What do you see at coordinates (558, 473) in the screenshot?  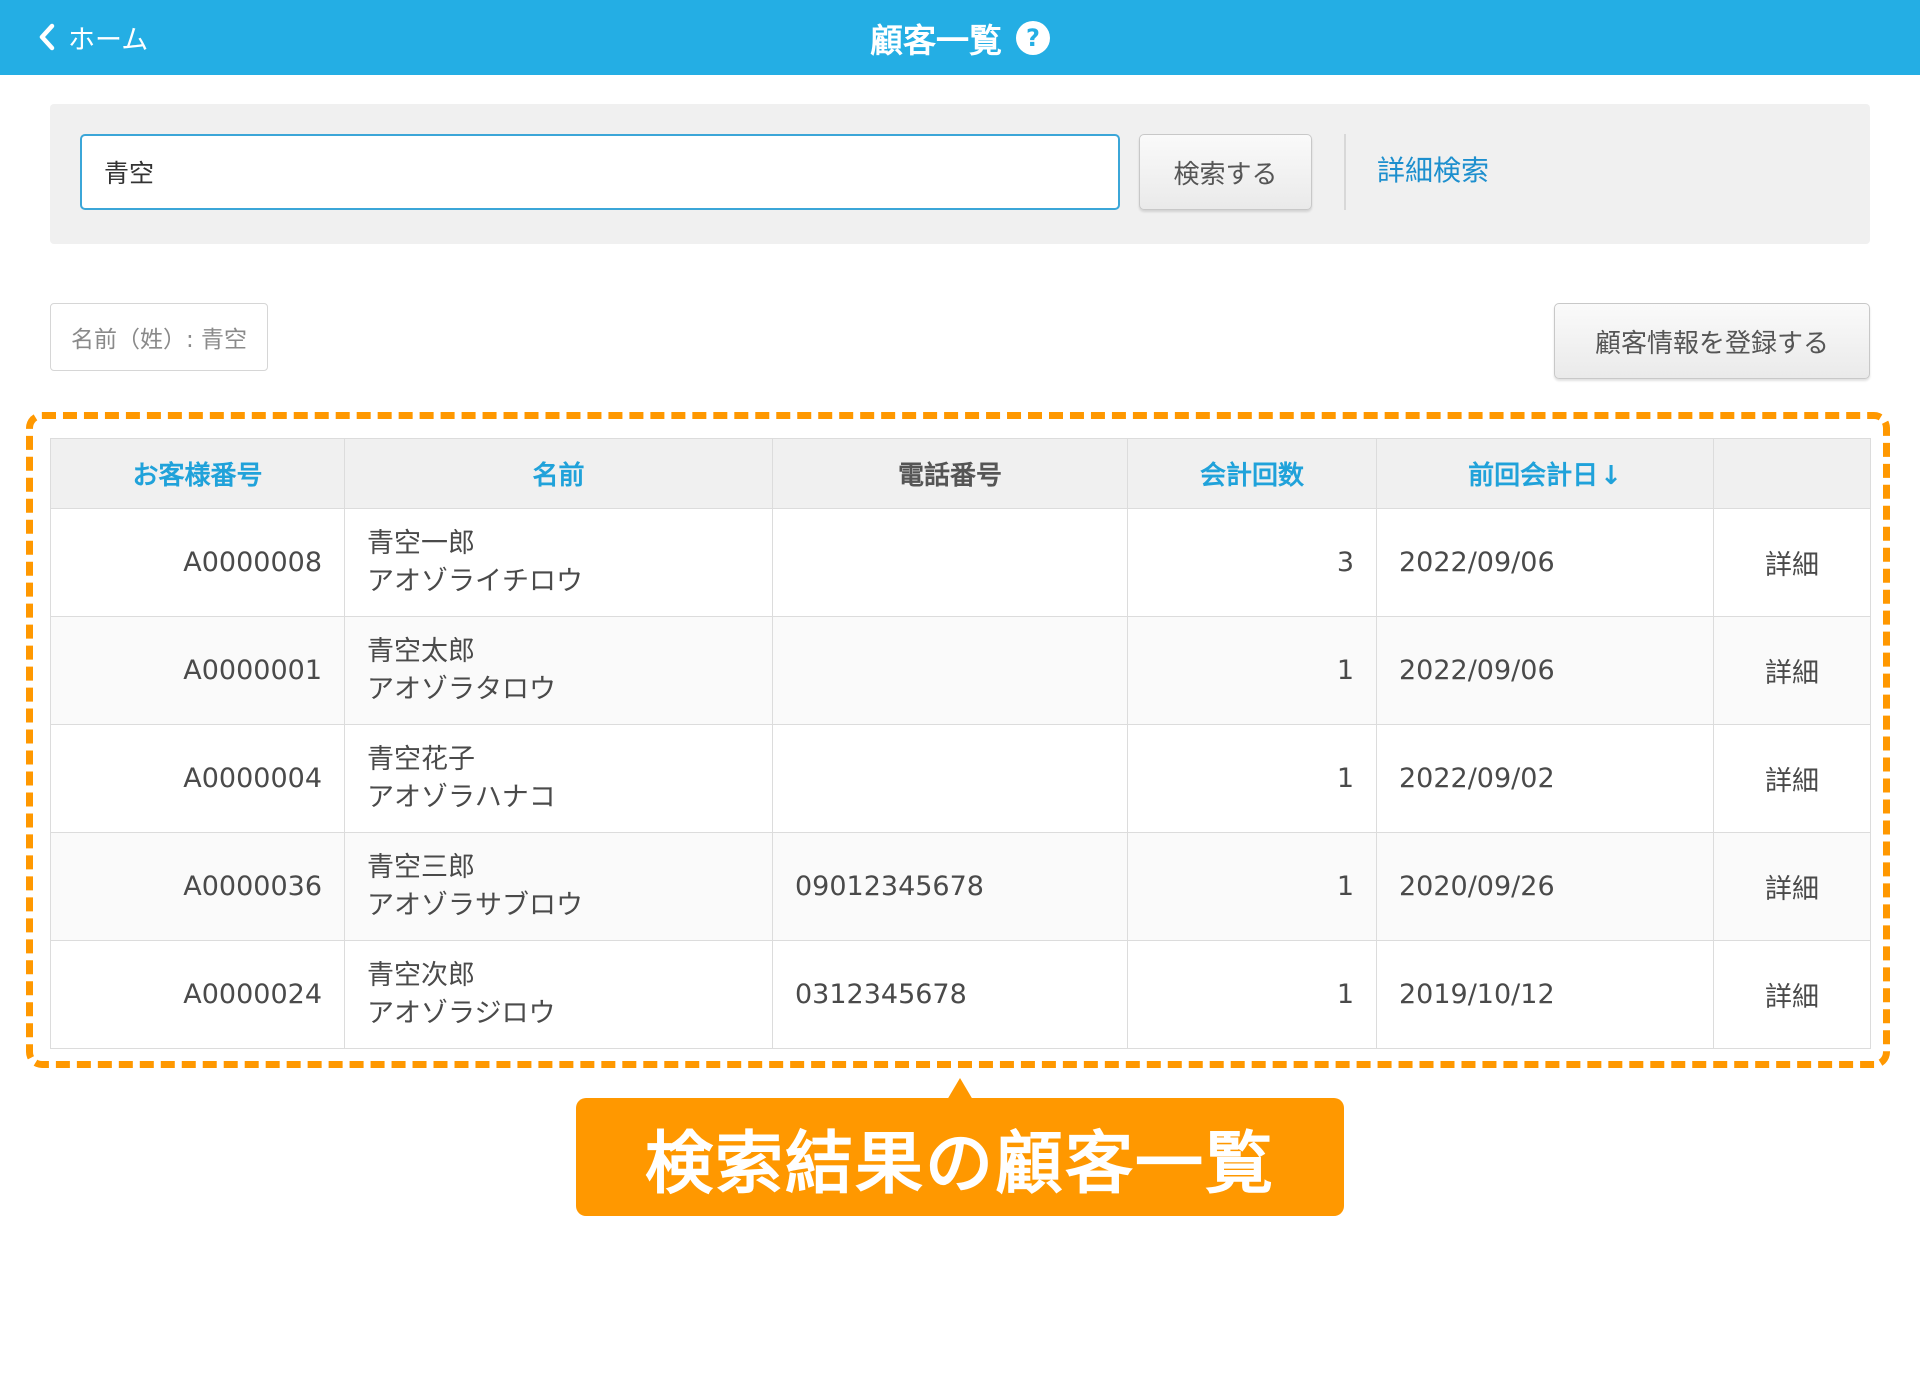 I see `column-header-name: 名前` at bounding box center [558, 473].